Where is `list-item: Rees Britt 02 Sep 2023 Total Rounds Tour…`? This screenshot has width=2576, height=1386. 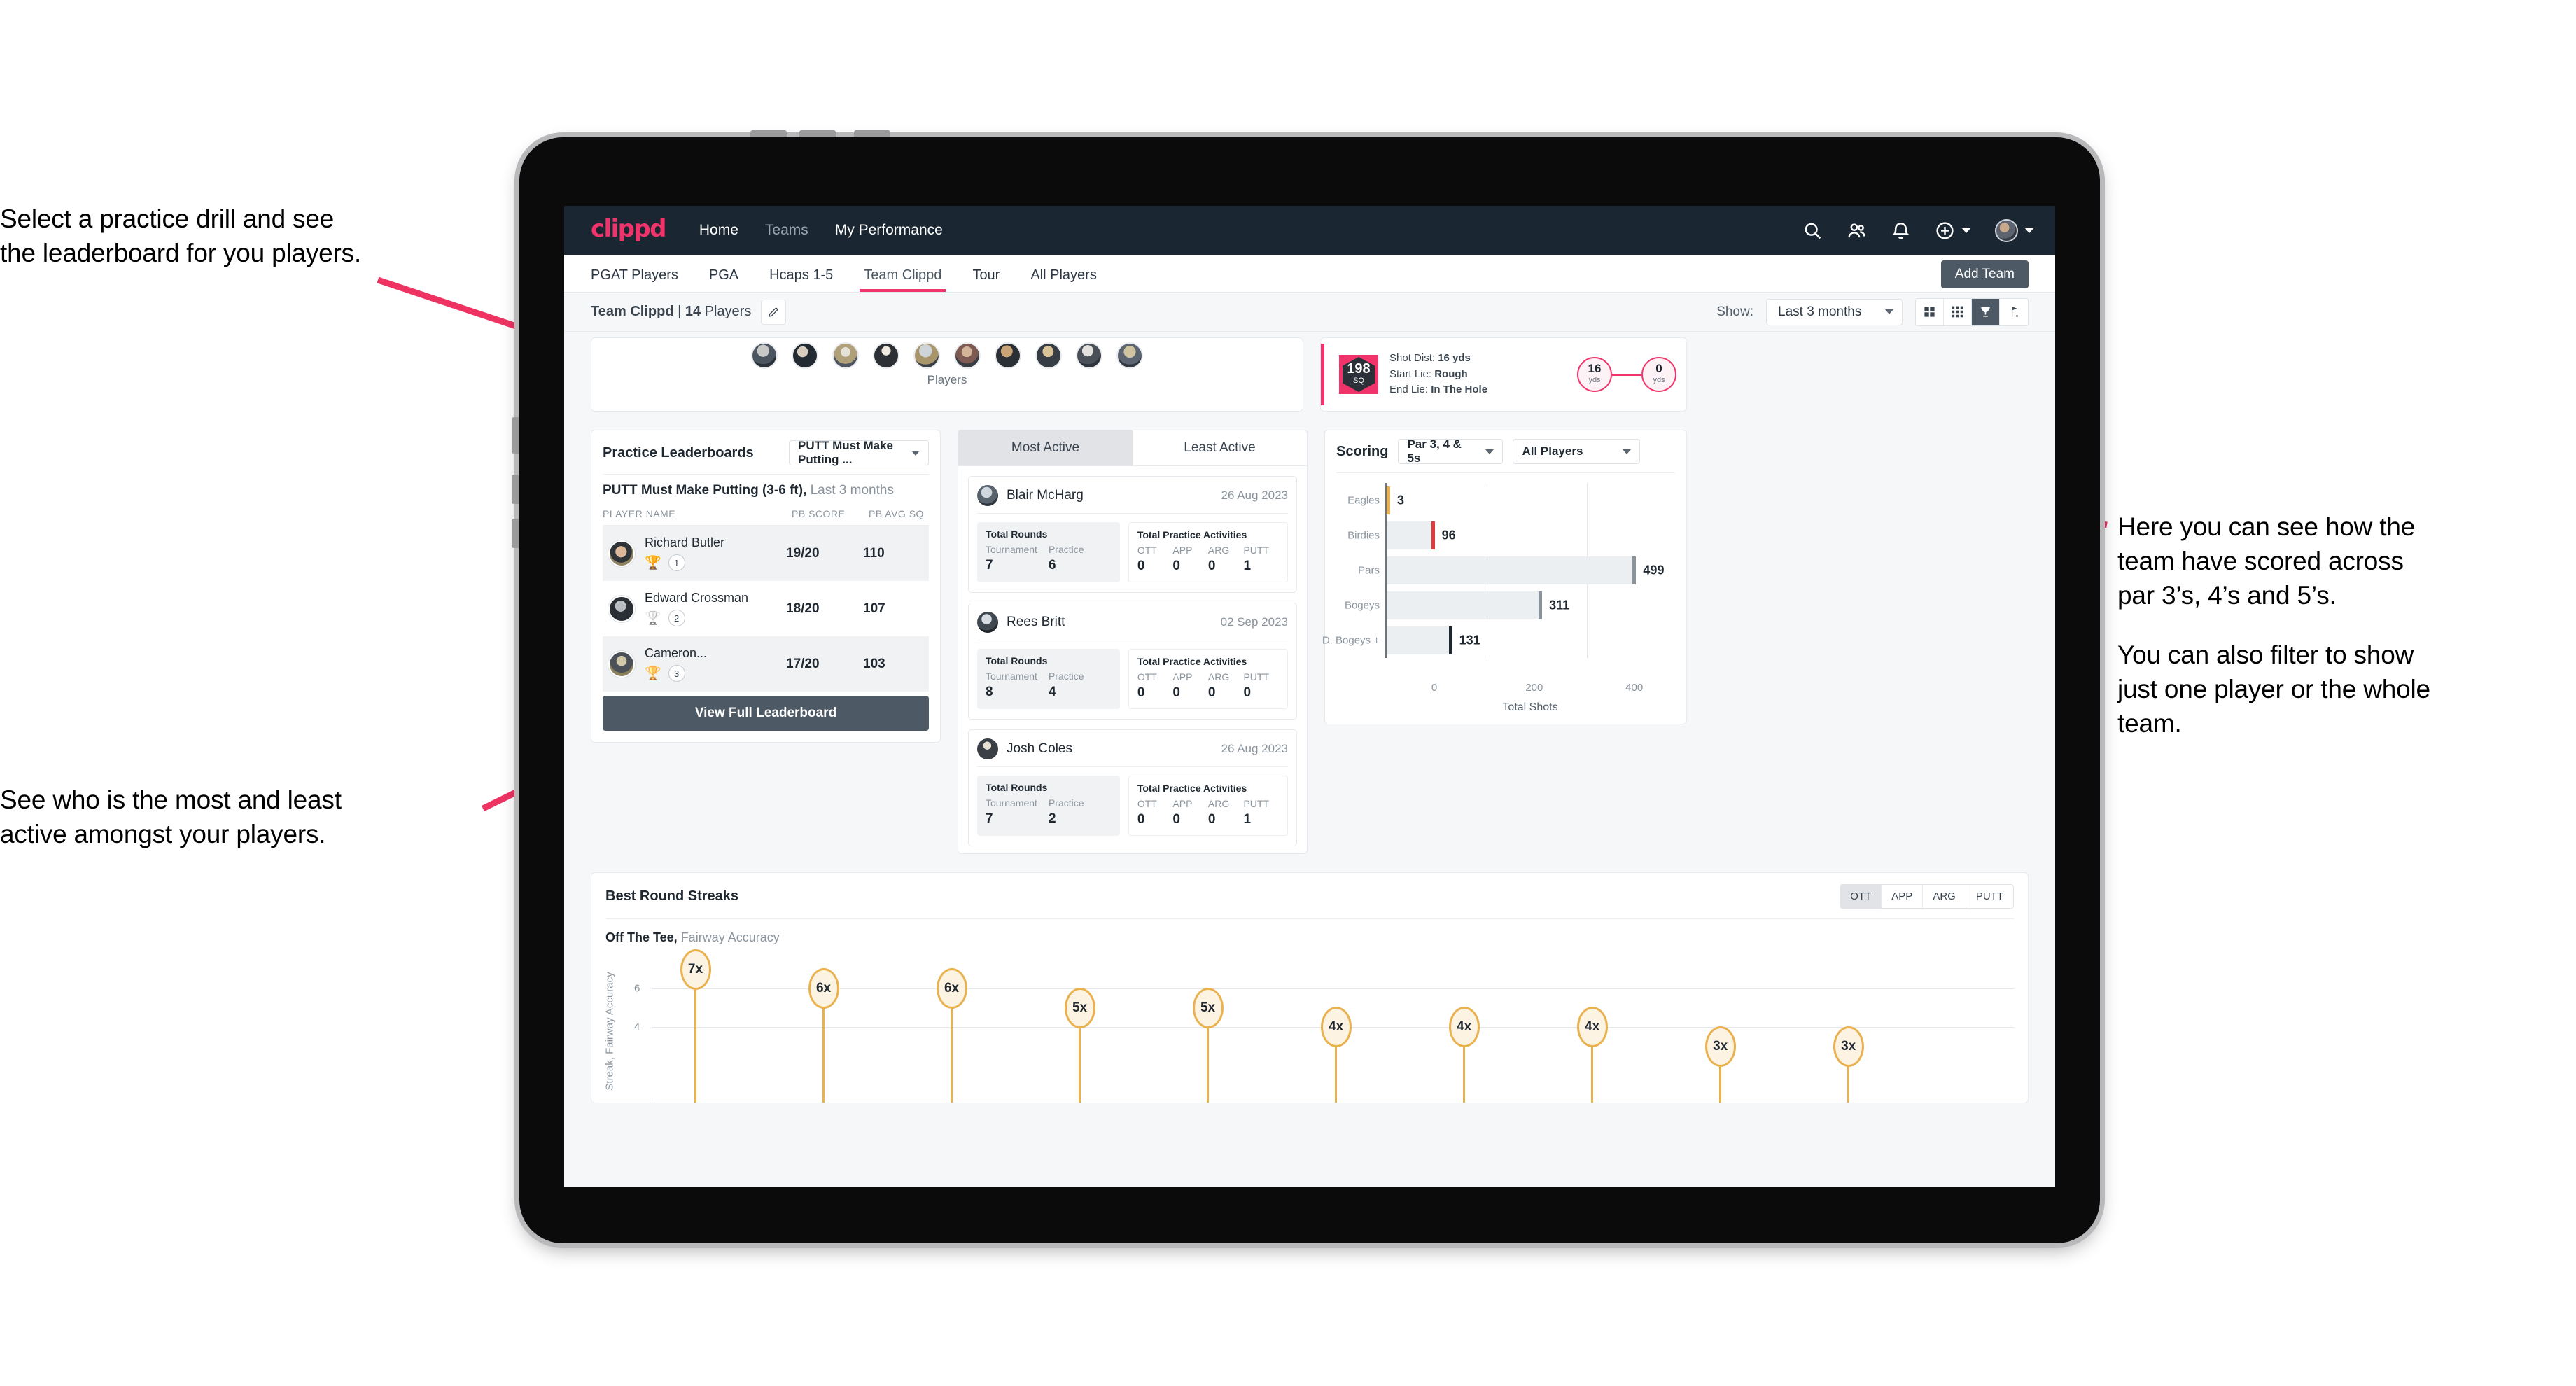 list-item: Rees Britt 02 Sep 2023 Total Rounds Tour… is located at coordinates (1132, 661).